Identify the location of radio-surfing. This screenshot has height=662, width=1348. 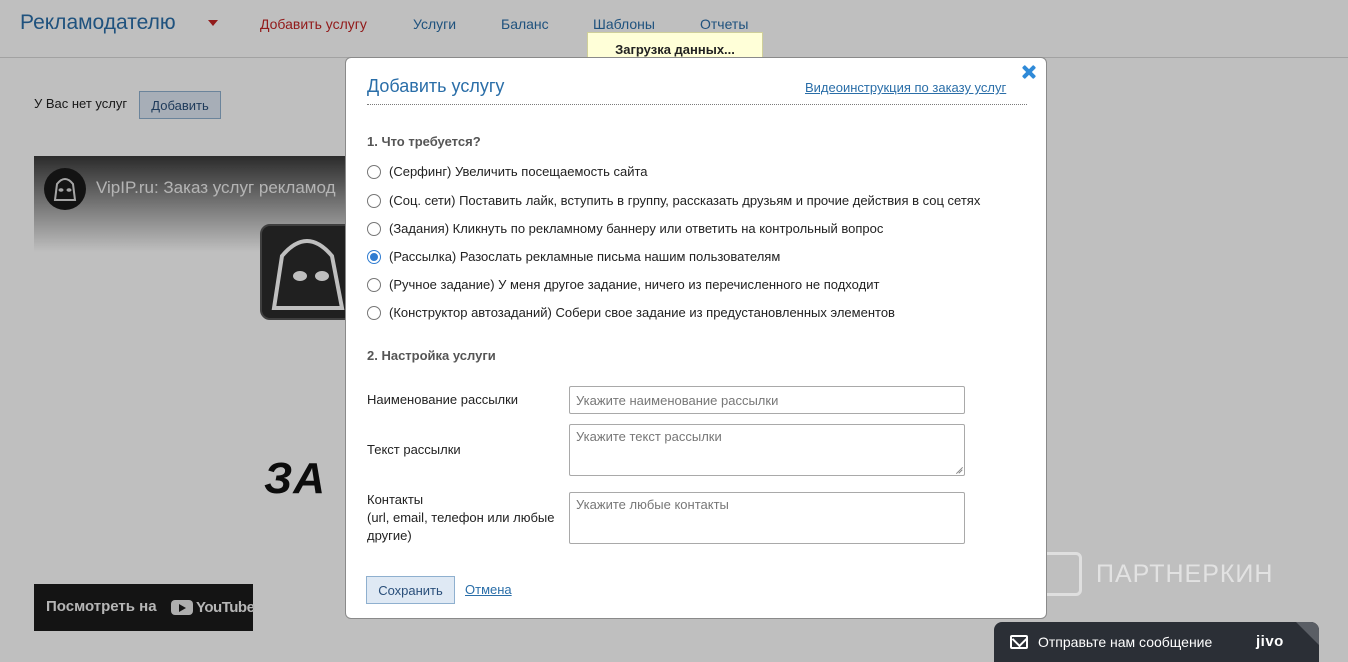
(374, 172).